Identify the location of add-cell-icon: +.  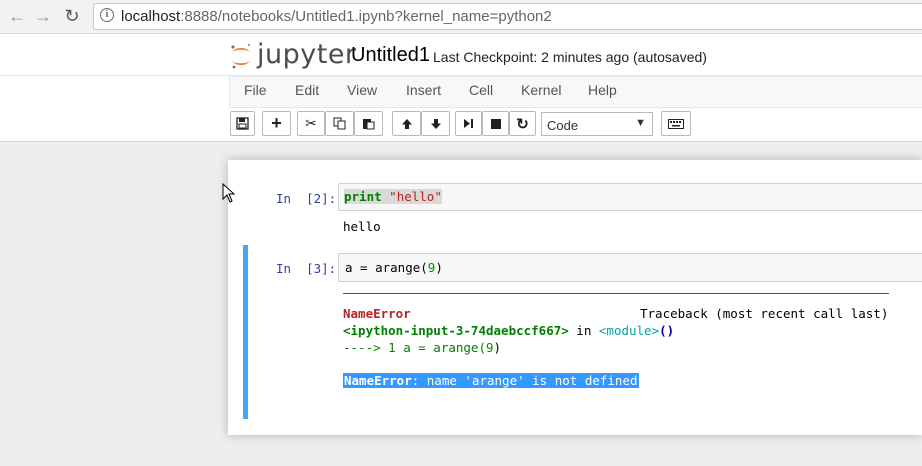
(276, 123).